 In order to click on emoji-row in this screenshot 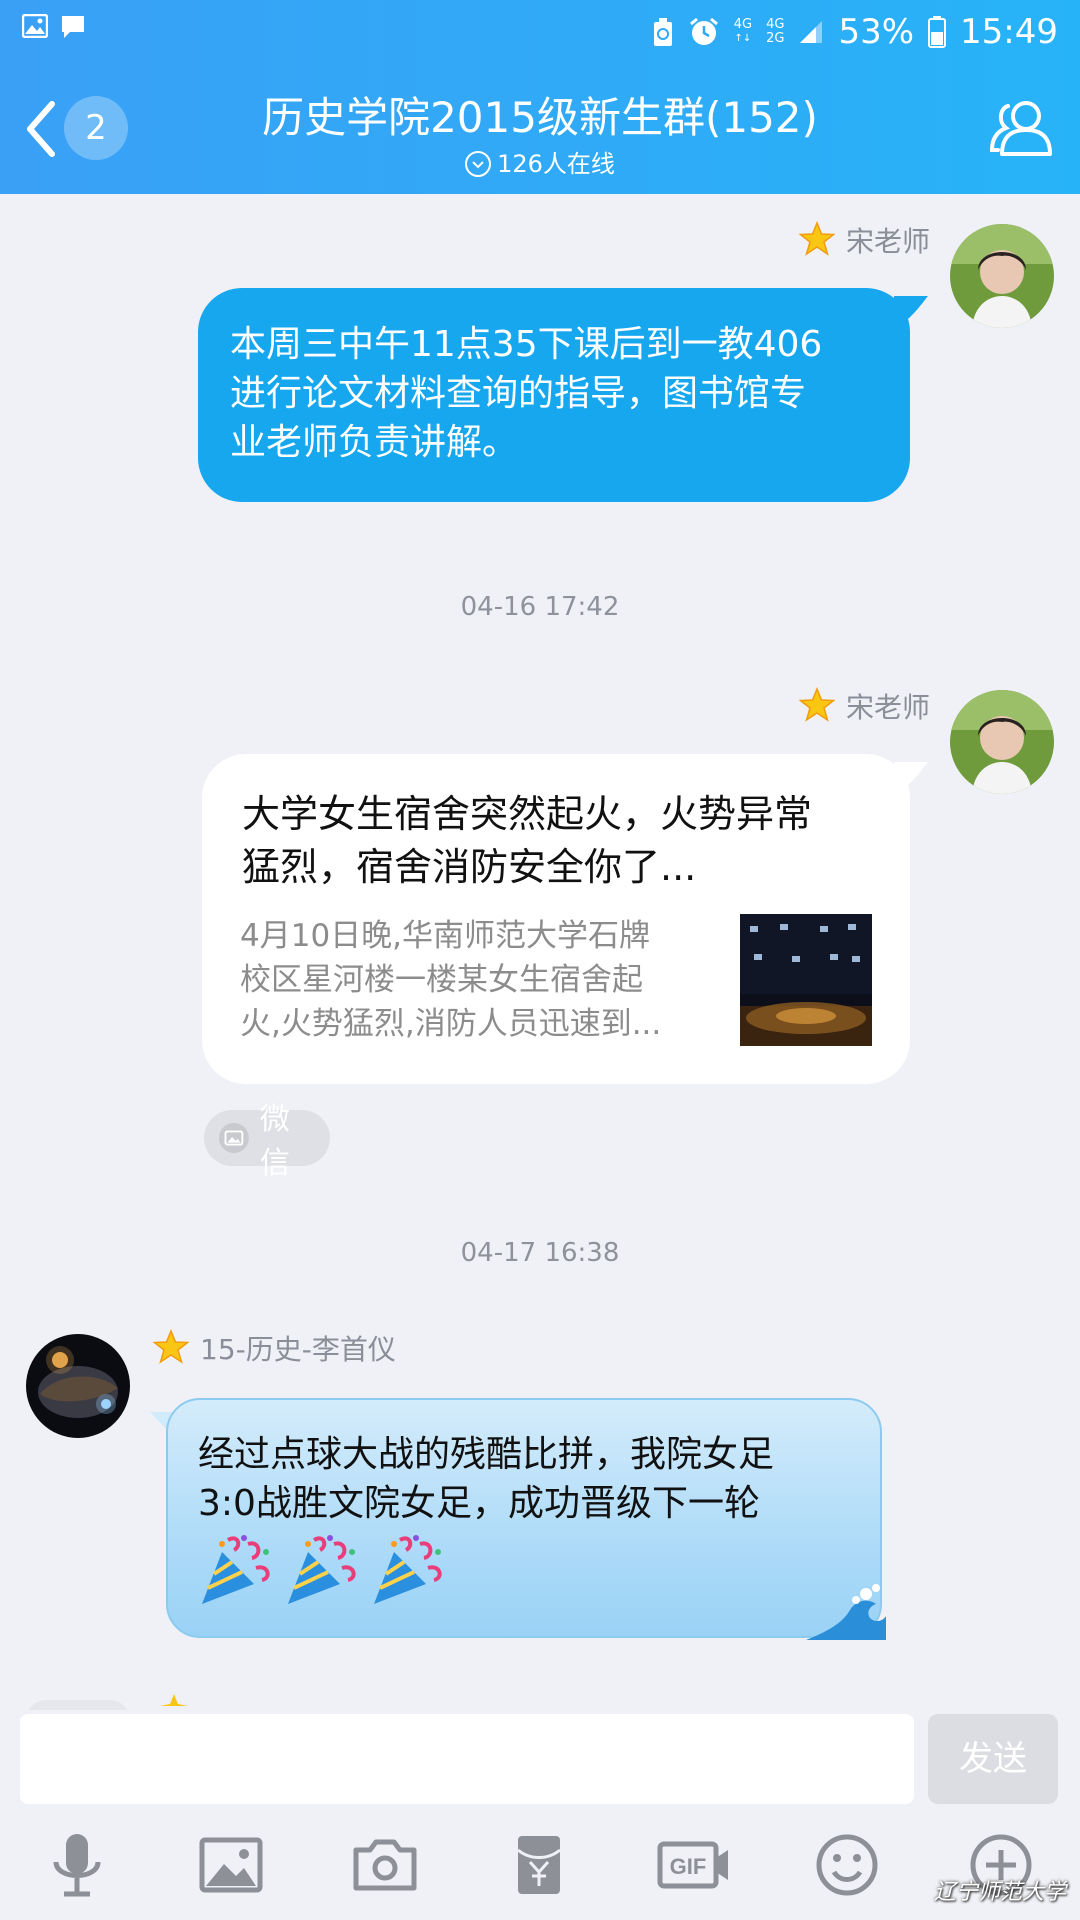, I will do `click(322, 1570)`.